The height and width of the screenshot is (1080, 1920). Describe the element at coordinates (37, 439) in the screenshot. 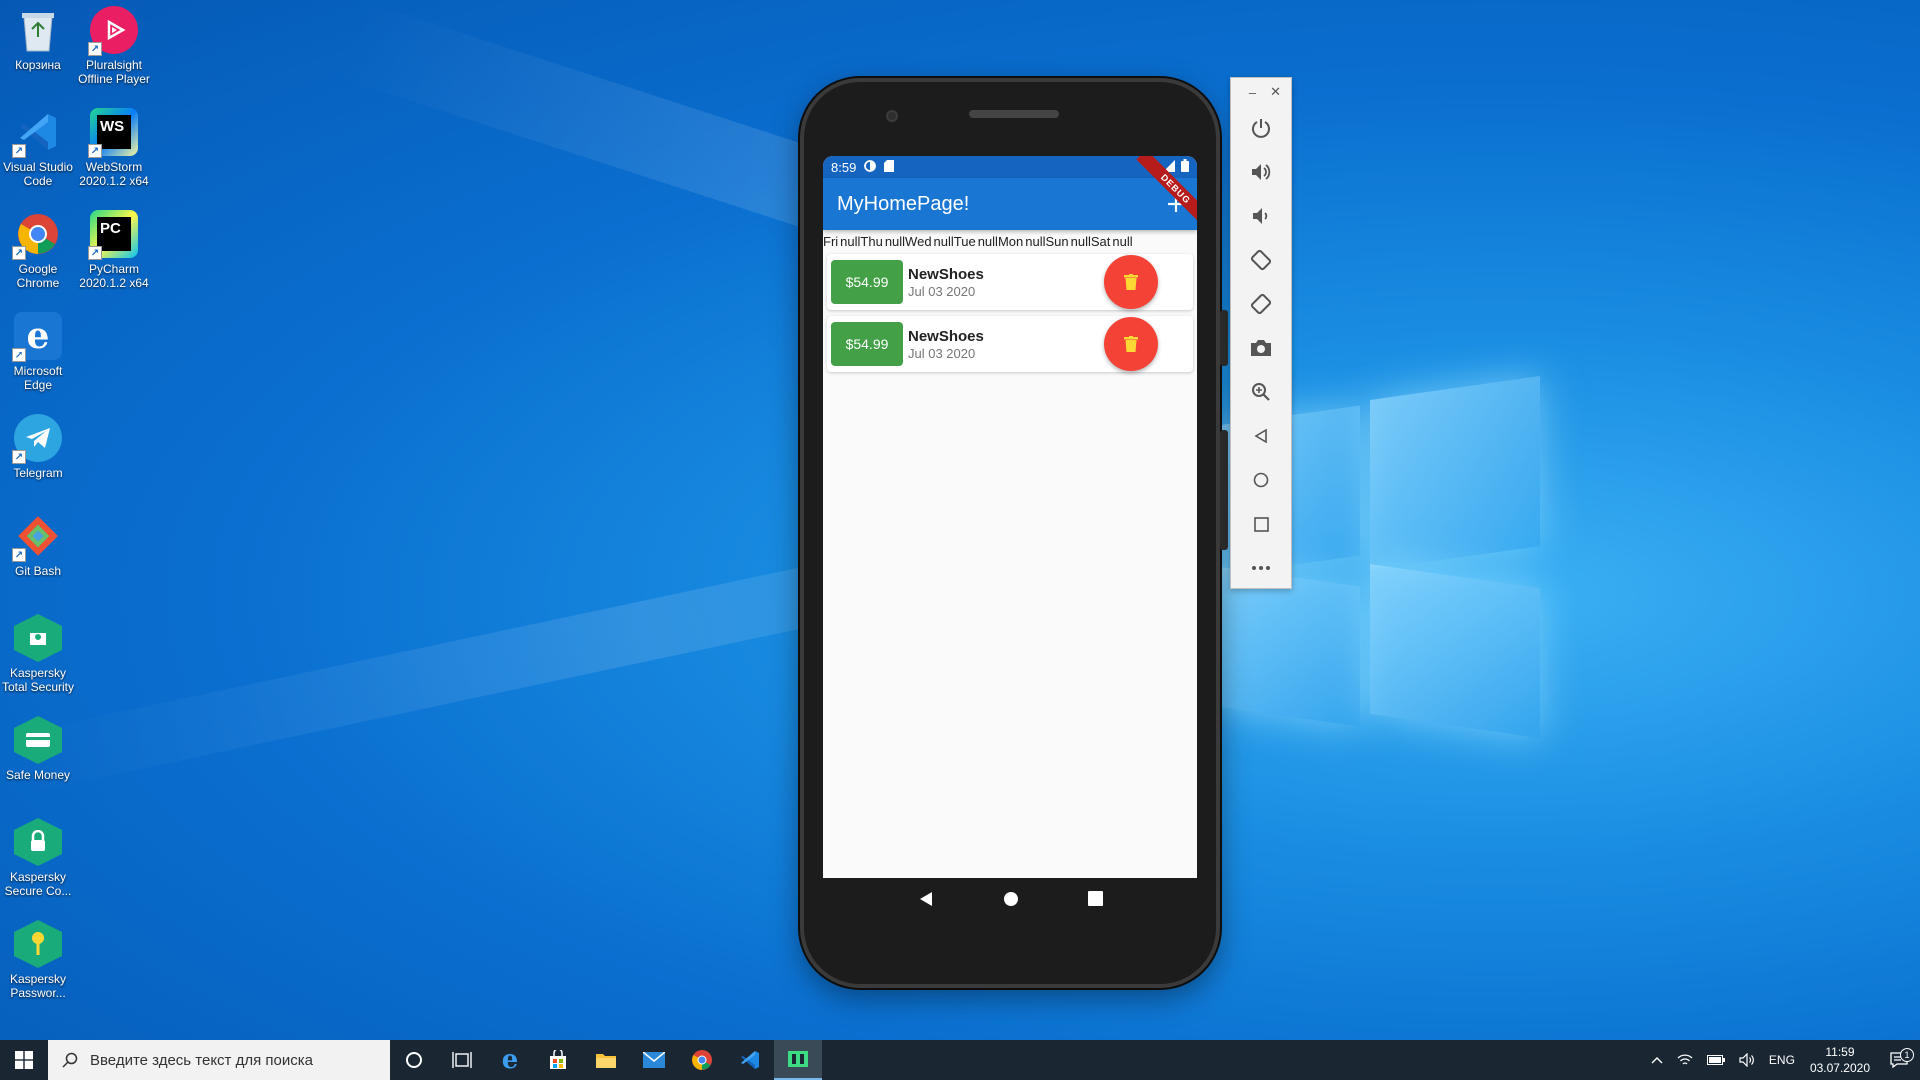

I see `telegram-icon: ↗` at that location.